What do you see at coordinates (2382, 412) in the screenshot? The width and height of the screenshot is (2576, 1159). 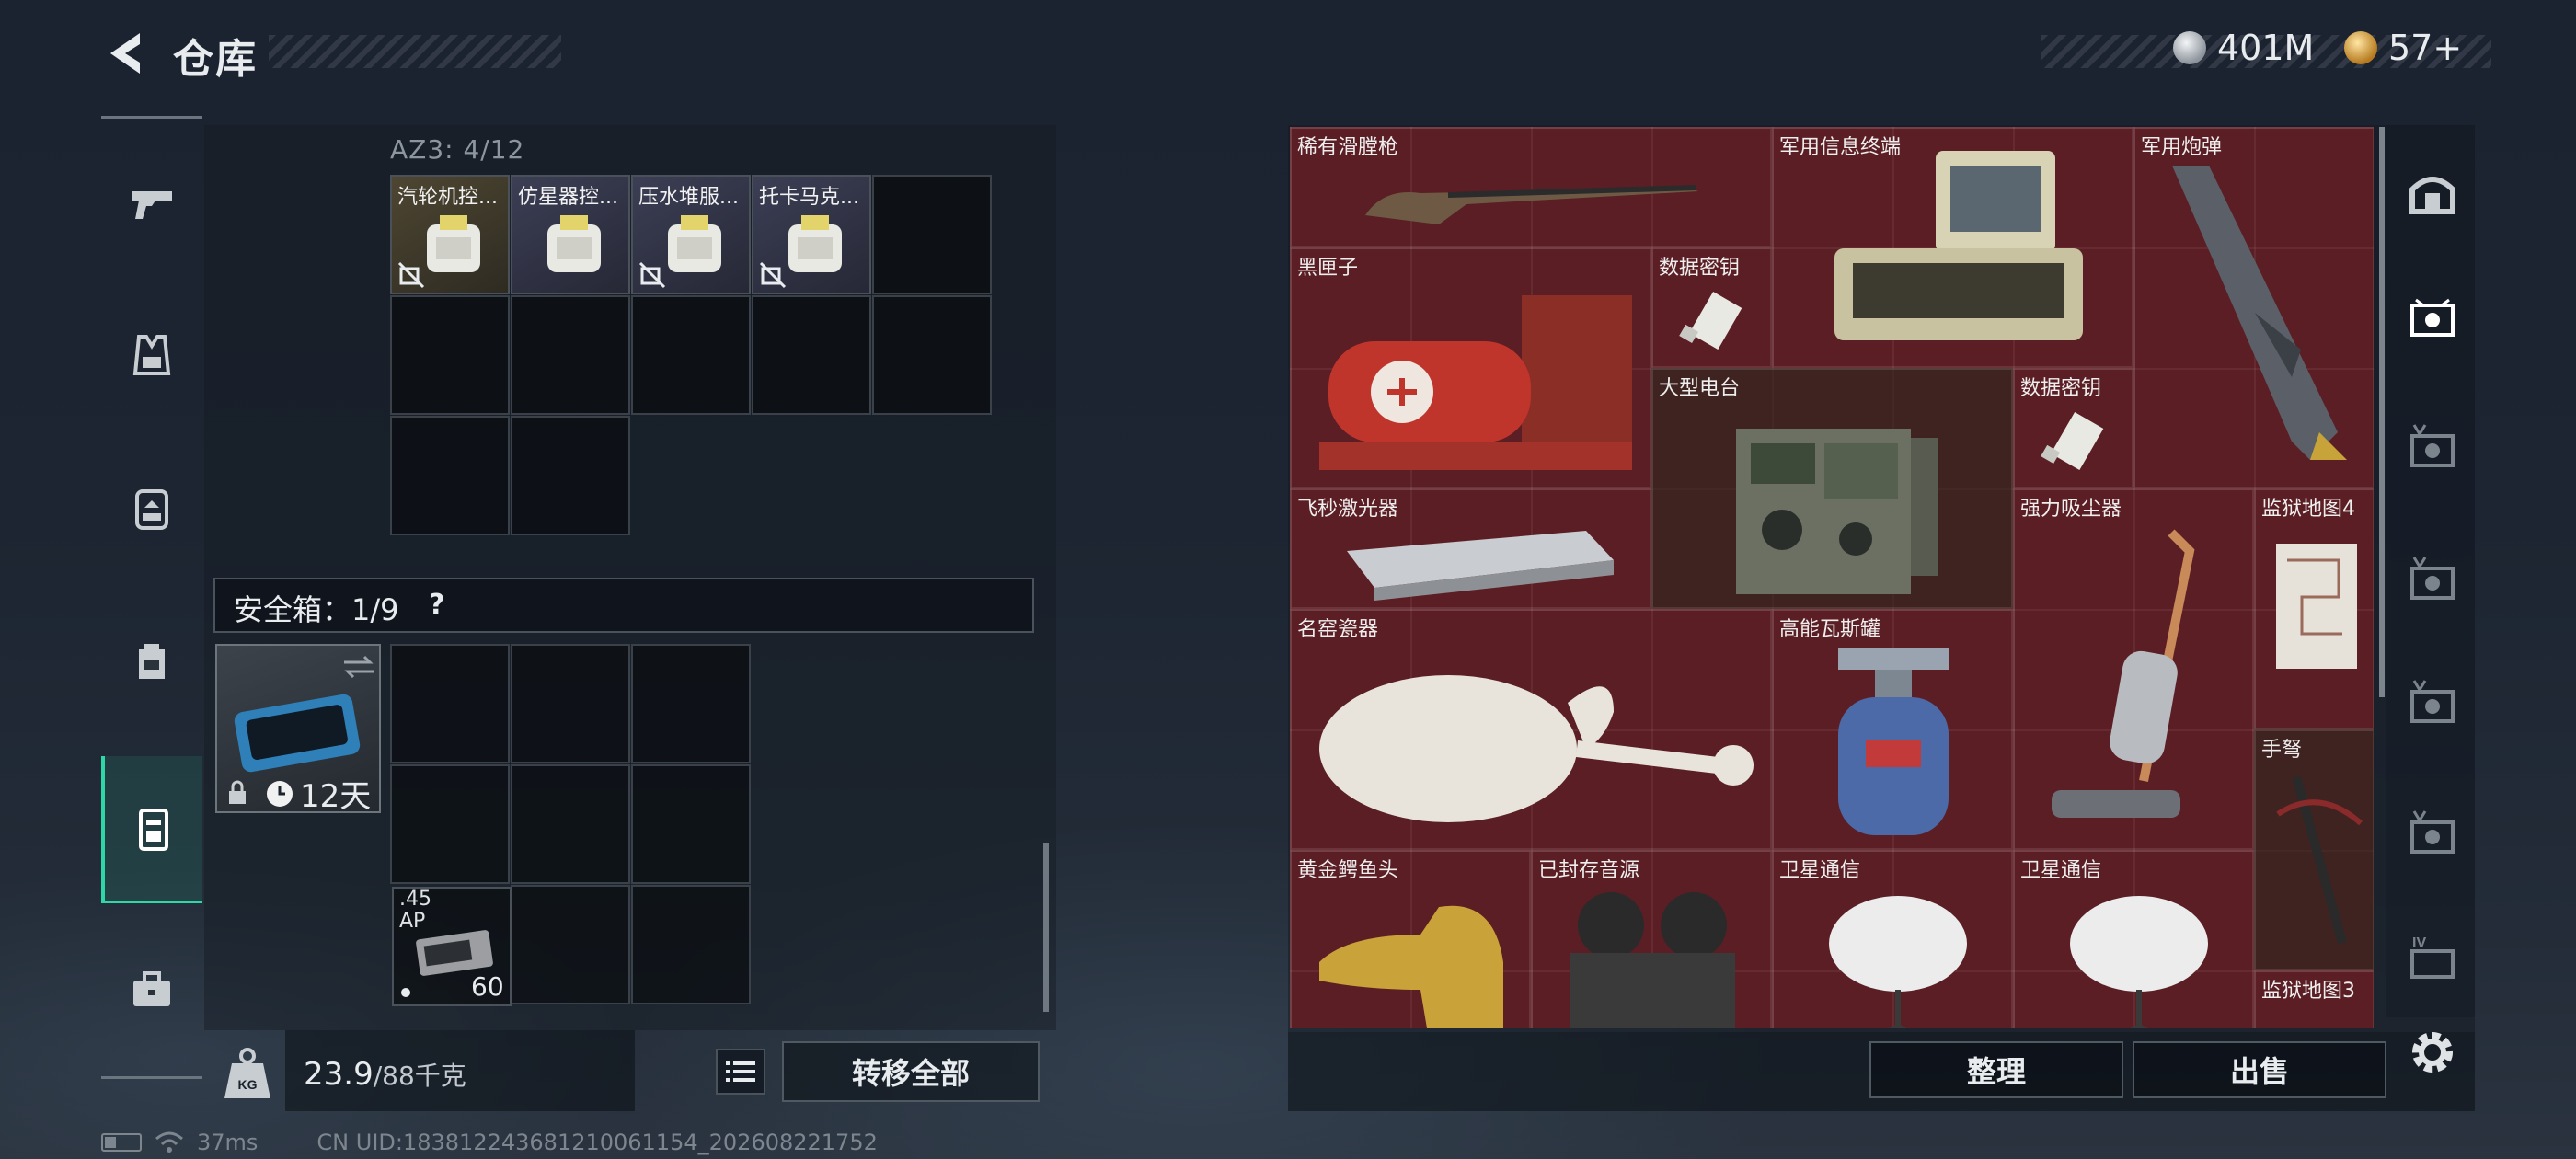 I see `storage-scrollbar` at bounding box center [2382, 412].